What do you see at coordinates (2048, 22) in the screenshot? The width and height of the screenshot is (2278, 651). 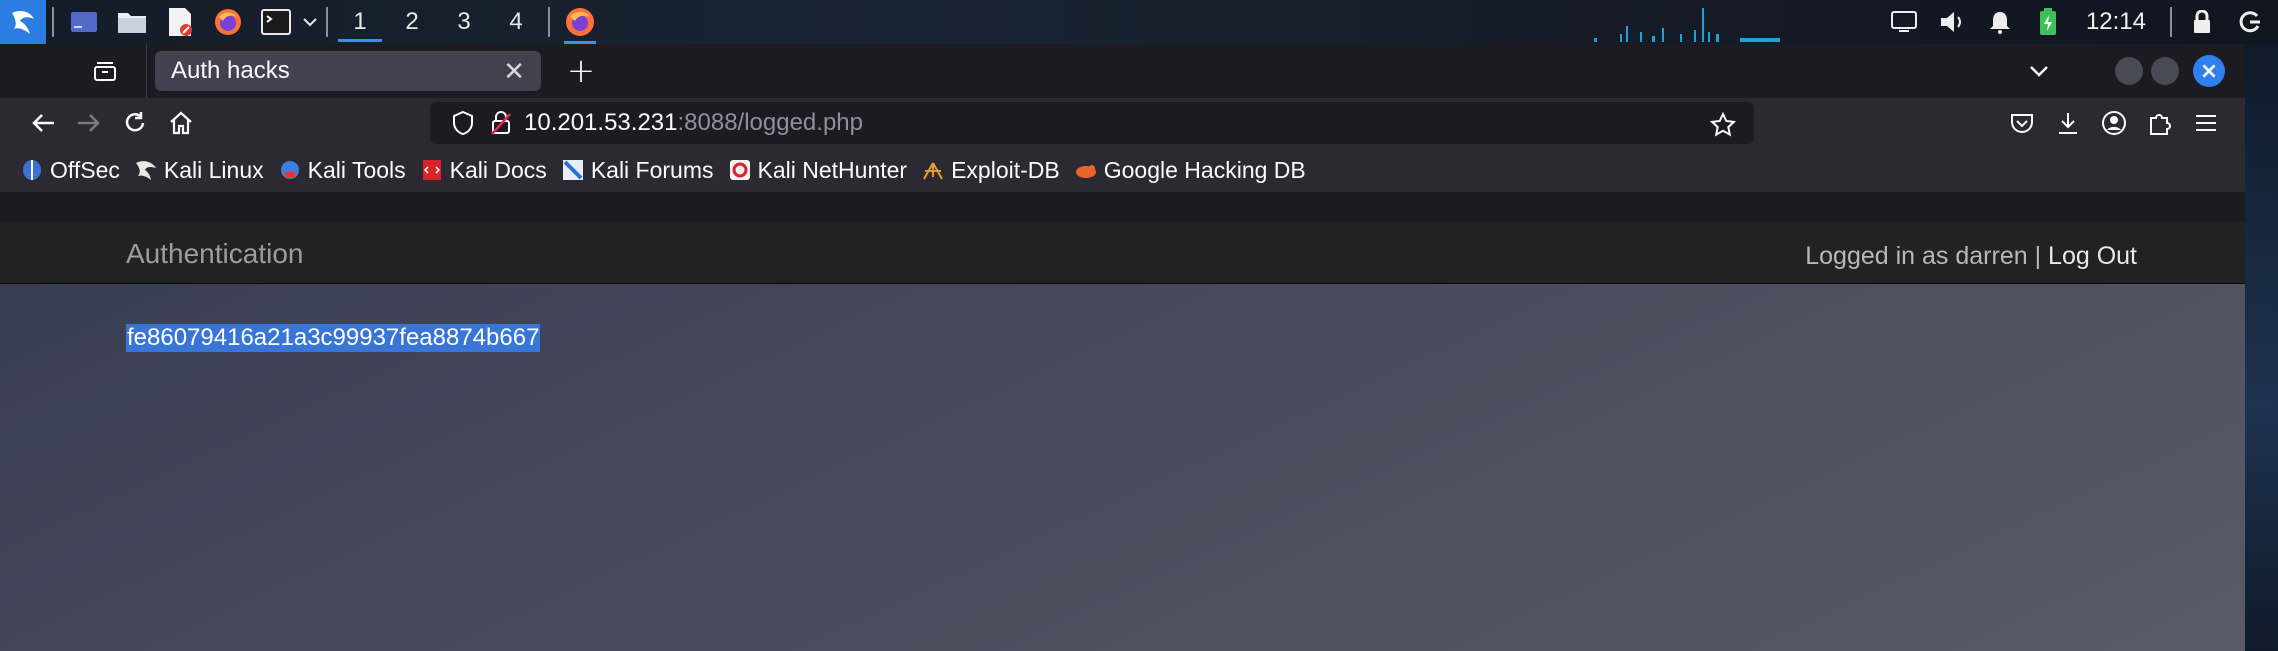 I see `battery-charging-icon` at bounding box center [2048, 22].